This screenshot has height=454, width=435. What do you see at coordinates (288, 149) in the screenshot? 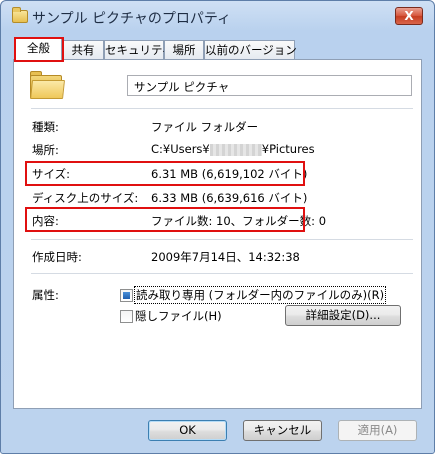
I see `location-suffix: ¥Pictures` at bounding box center [288, 149].